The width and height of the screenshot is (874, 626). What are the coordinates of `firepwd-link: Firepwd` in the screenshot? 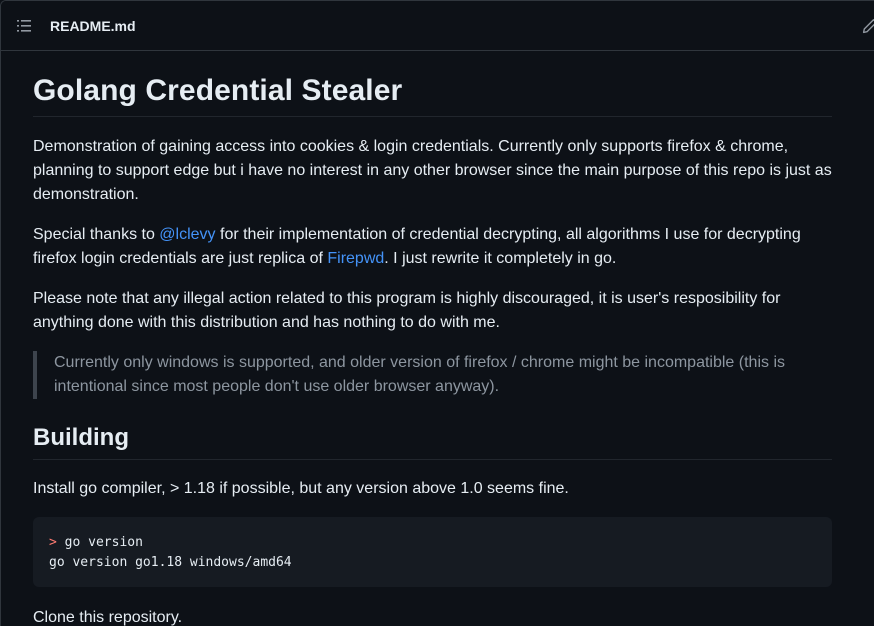 It's located at (355, 258).